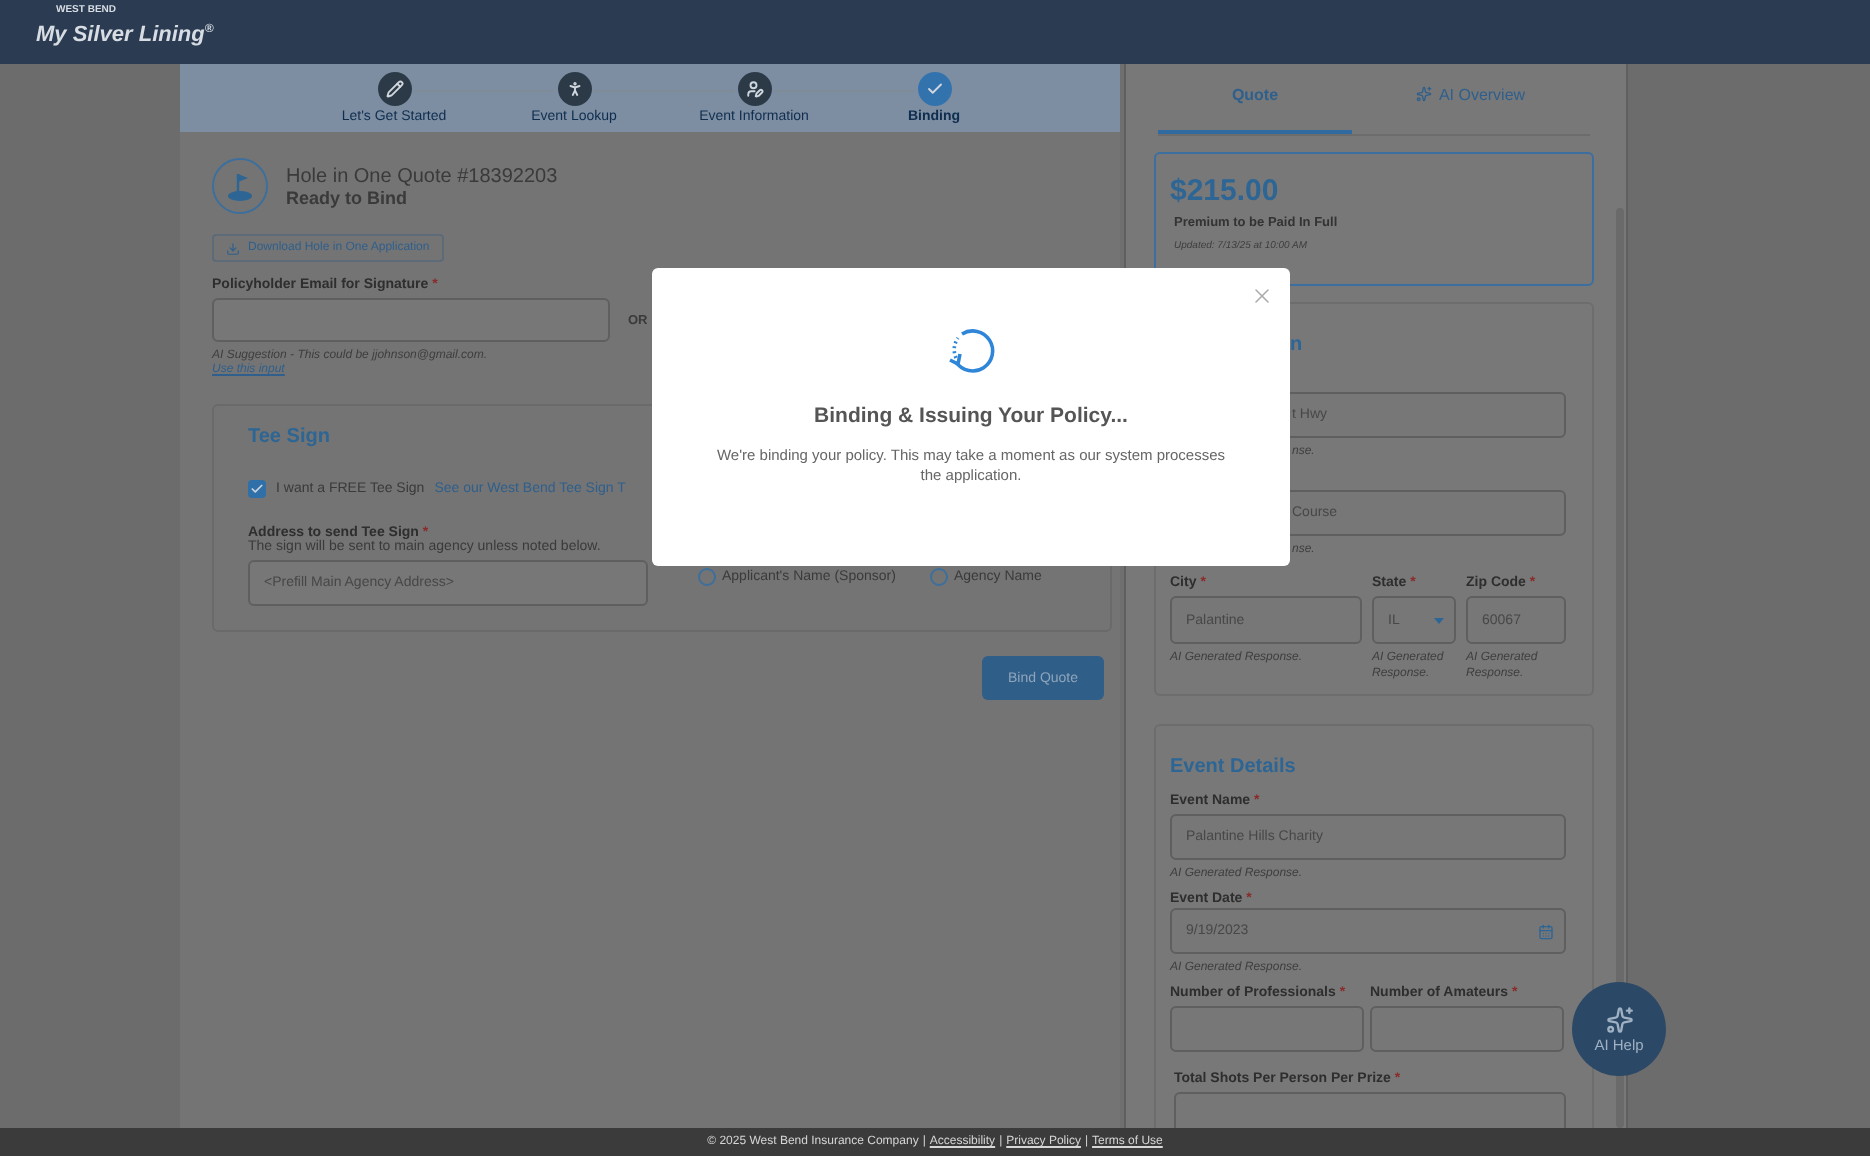  Describe the element at coordinates (971, 350) in the screenshot. I see `loading-spinner-icon` at that location.